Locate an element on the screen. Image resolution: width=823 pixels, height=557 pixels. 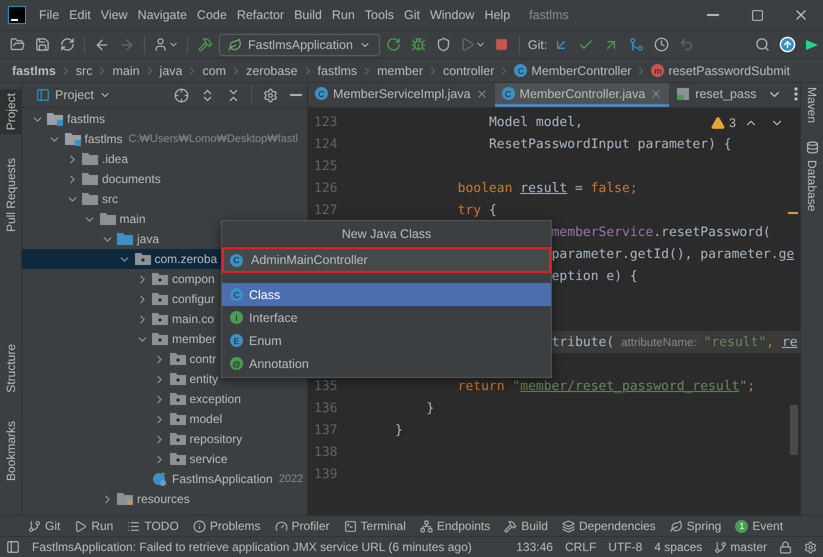
menu-item: View is located at coordinates (114, 15).